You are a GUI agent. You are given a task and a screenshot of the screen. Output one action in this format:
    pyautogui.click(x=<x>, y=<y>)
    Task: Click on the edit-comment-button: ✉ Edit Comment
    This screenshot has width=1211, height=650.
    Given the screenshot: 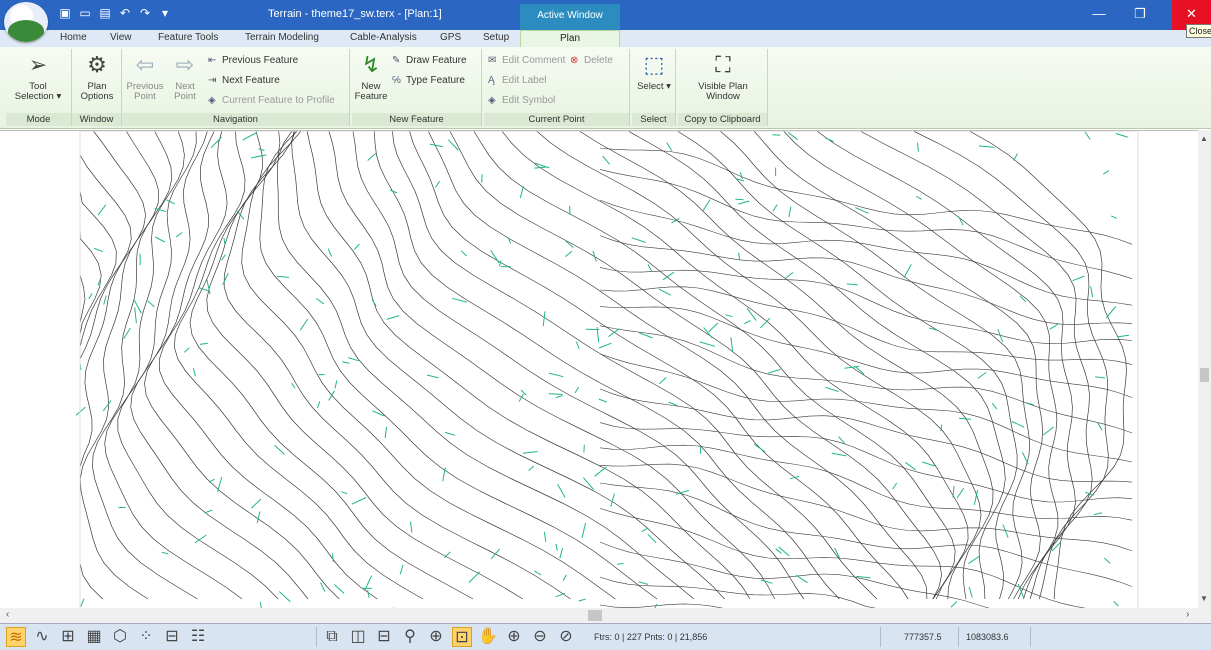 What is the action you would take?
    pyautogui.click(x=526, y=60)
    